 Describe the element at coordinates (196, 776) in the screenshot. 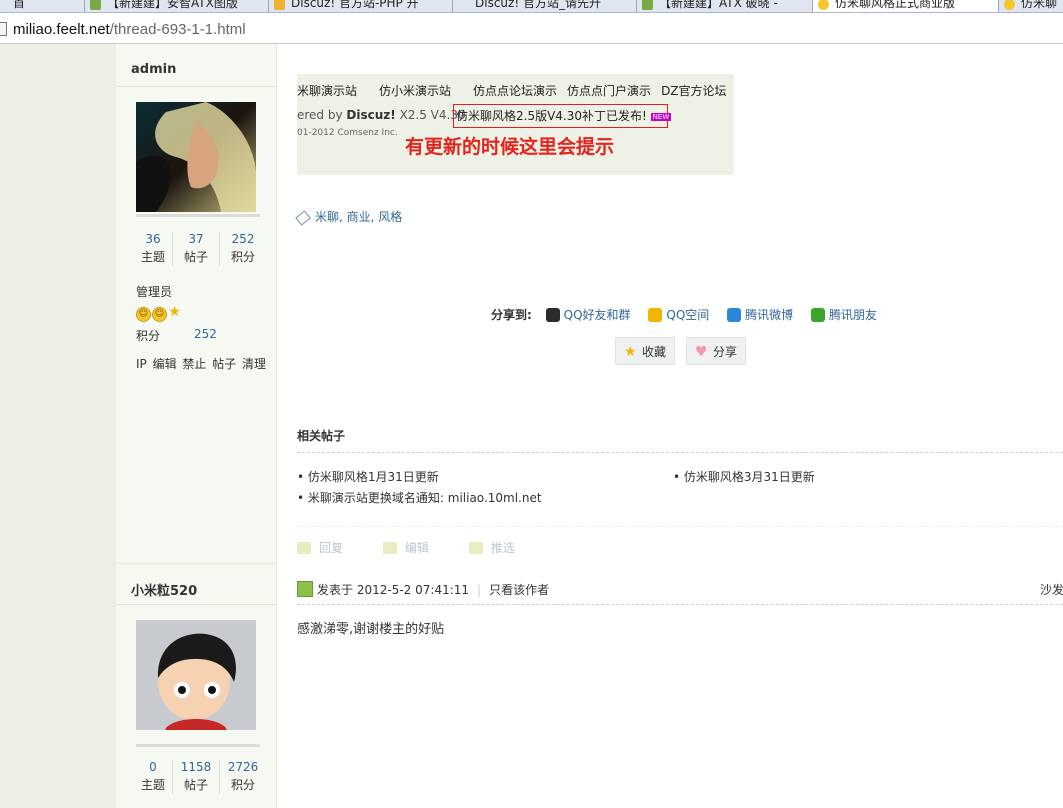

I see `stat-posts: 1158 帖子` at that location.